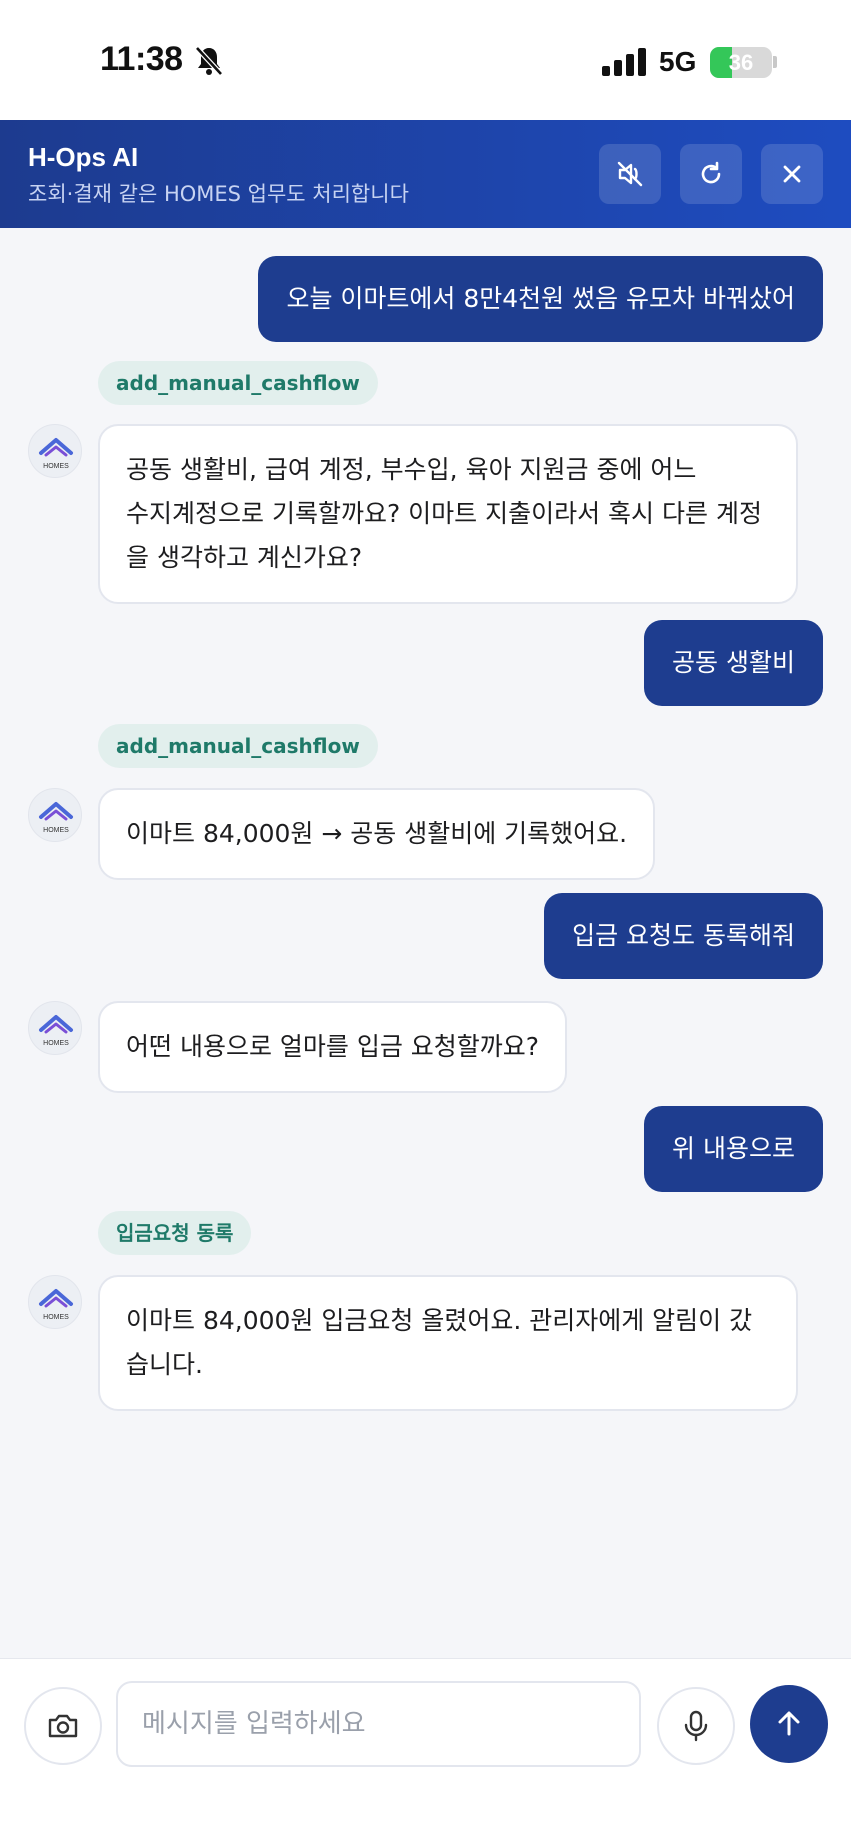  I want to click on bot-message-line: 어떤 내용으로 얼마를 입금 요청할까요?, so click(333, 1046).